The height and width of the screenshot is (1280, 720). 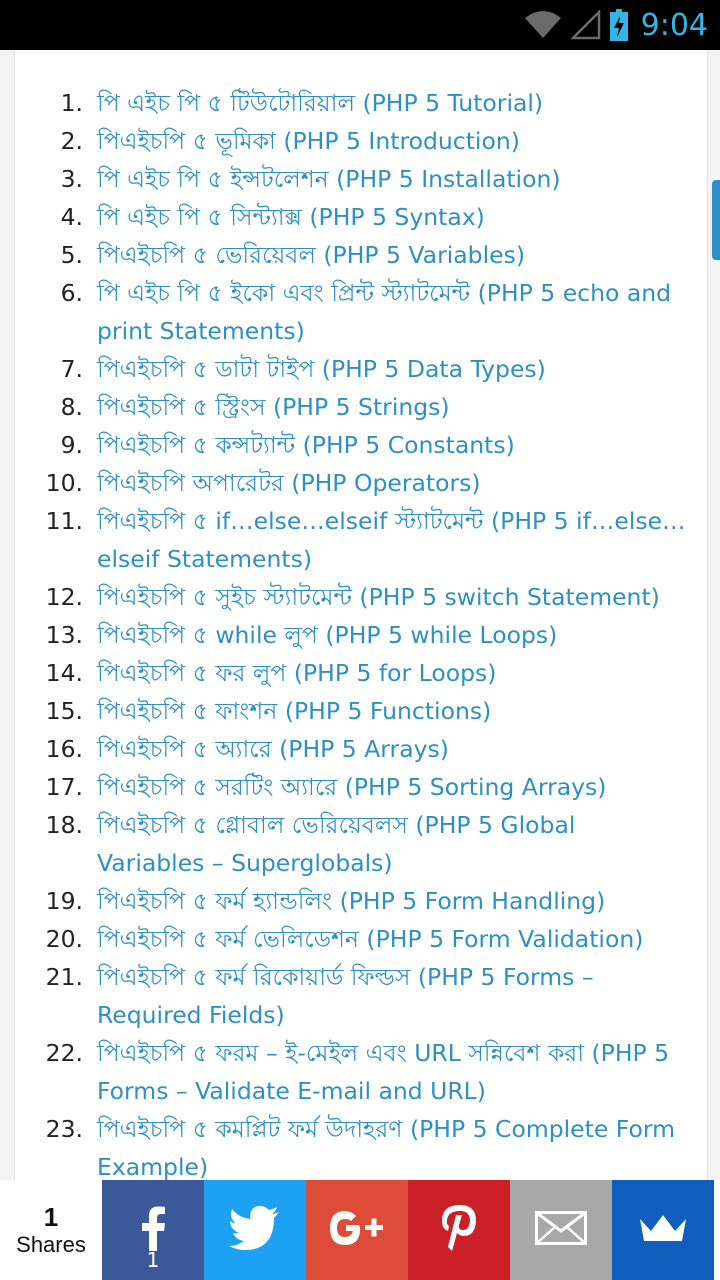 I want to click on email-share-button, so click(x=561, y=1230).